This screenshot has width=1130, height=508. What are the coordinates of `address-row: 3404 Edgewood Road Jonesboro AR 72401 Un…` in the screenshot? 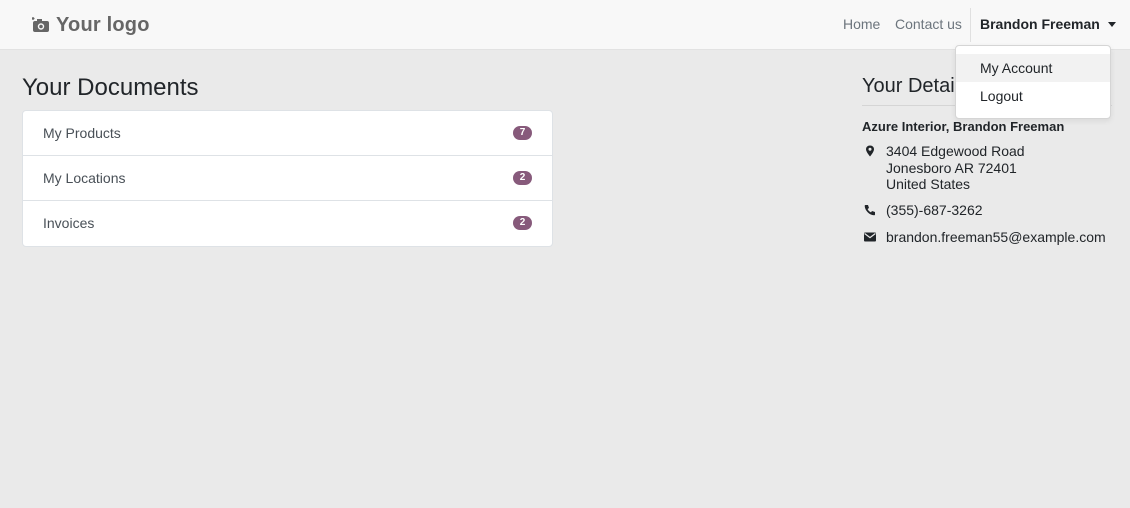 It's located at (943, 168).